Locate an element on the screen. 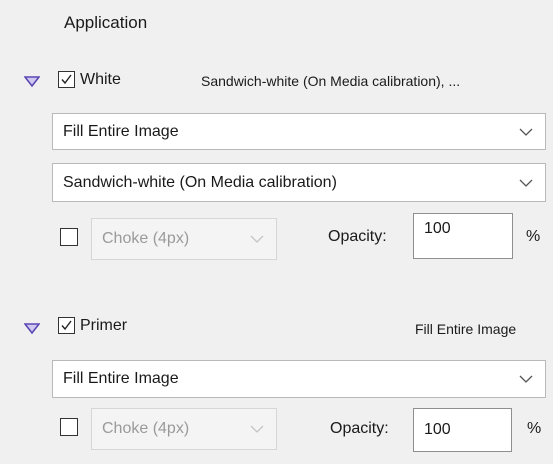 The width and height of the screenshot is (553, 464). primer-choke-checkbox is located at coordinates (69, 427).